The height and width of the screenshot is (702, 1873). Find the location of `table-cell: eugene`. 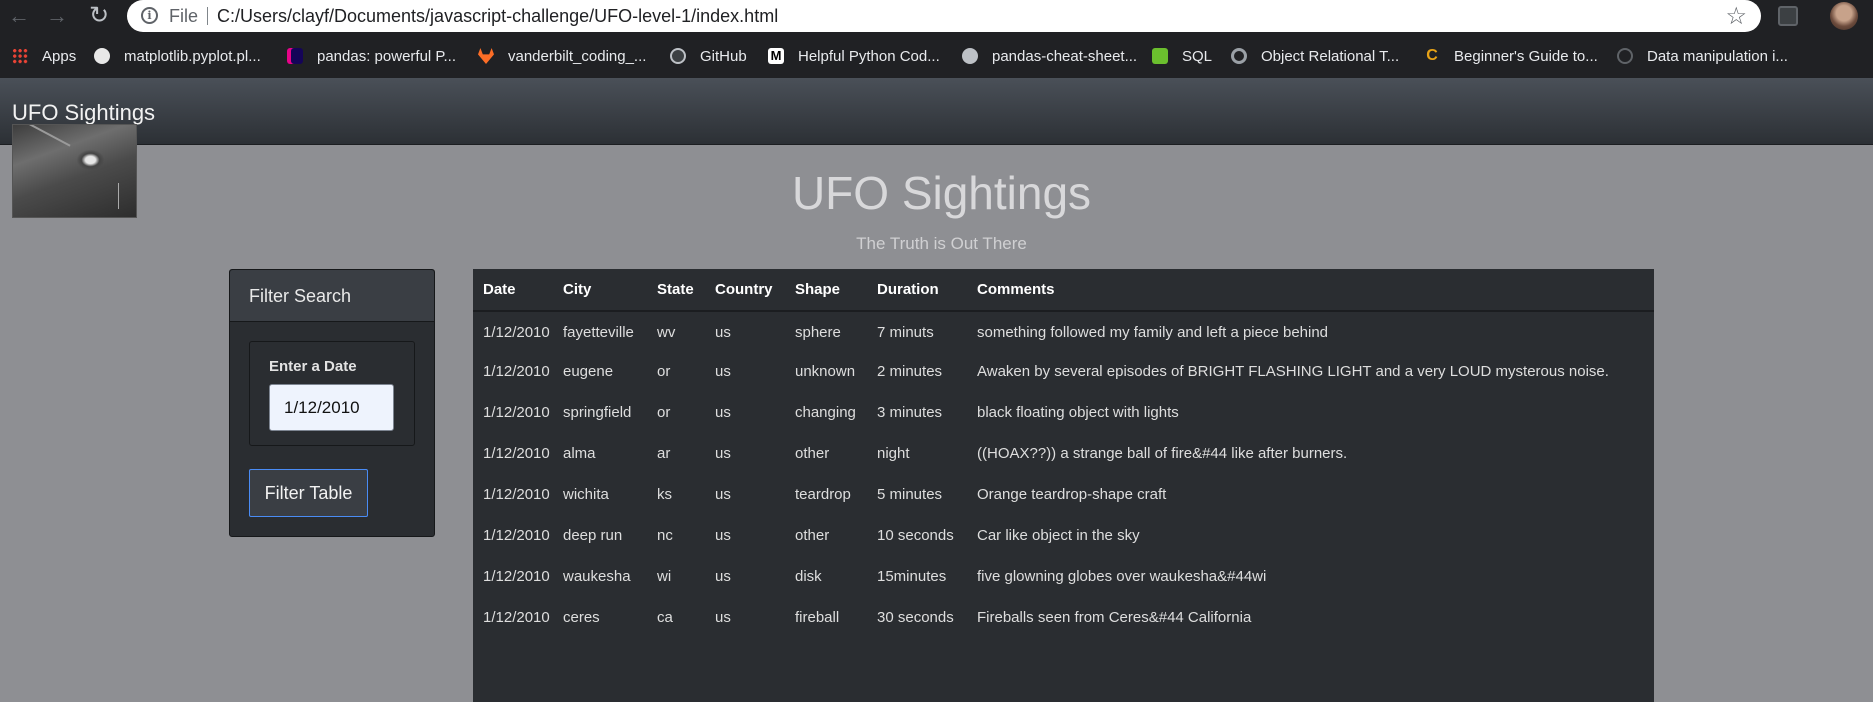

table-cell: eugene is located at coordinates (588, 371).